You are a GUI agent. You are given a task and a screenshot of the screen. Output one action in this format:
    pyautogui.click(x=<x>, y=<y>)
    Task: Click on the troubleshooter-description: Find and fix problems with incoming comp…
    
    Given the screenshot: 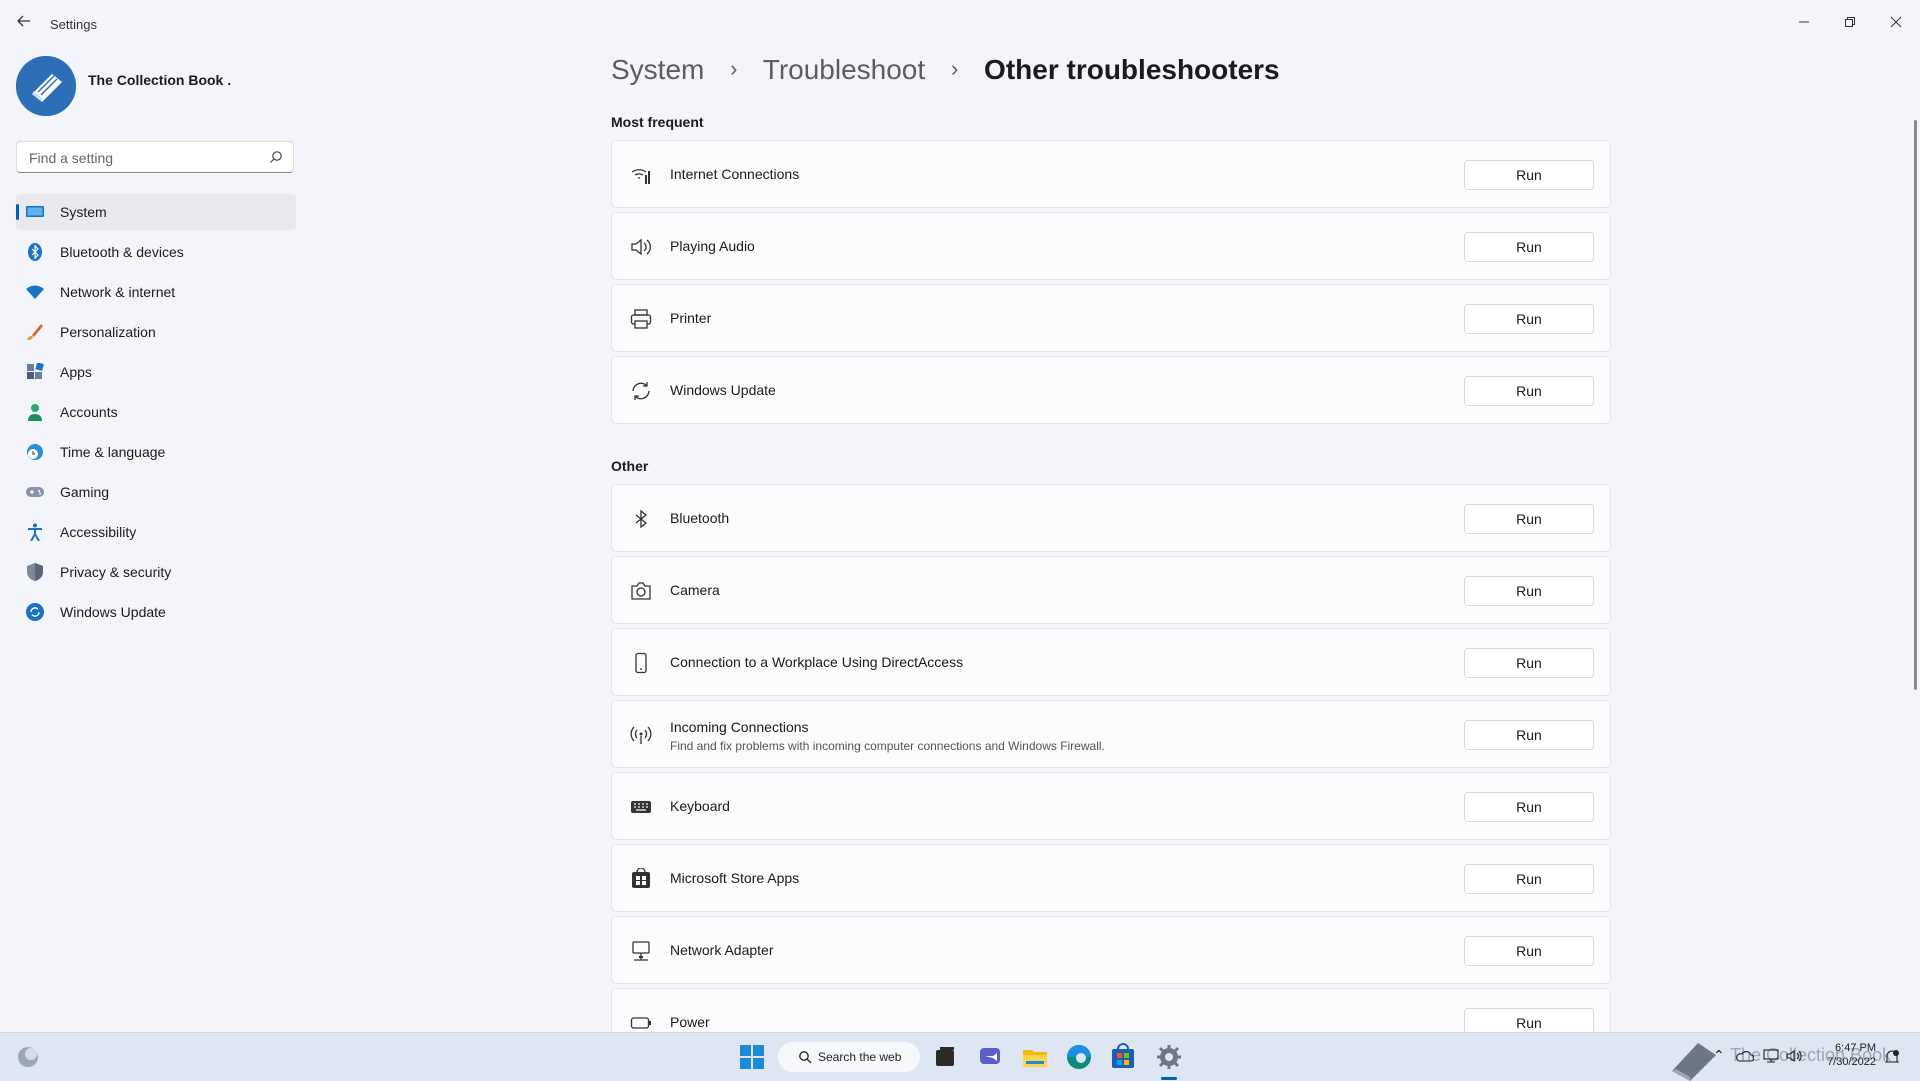 What is the action you would take?
    pyautogui.click(x=887, y=746)
    